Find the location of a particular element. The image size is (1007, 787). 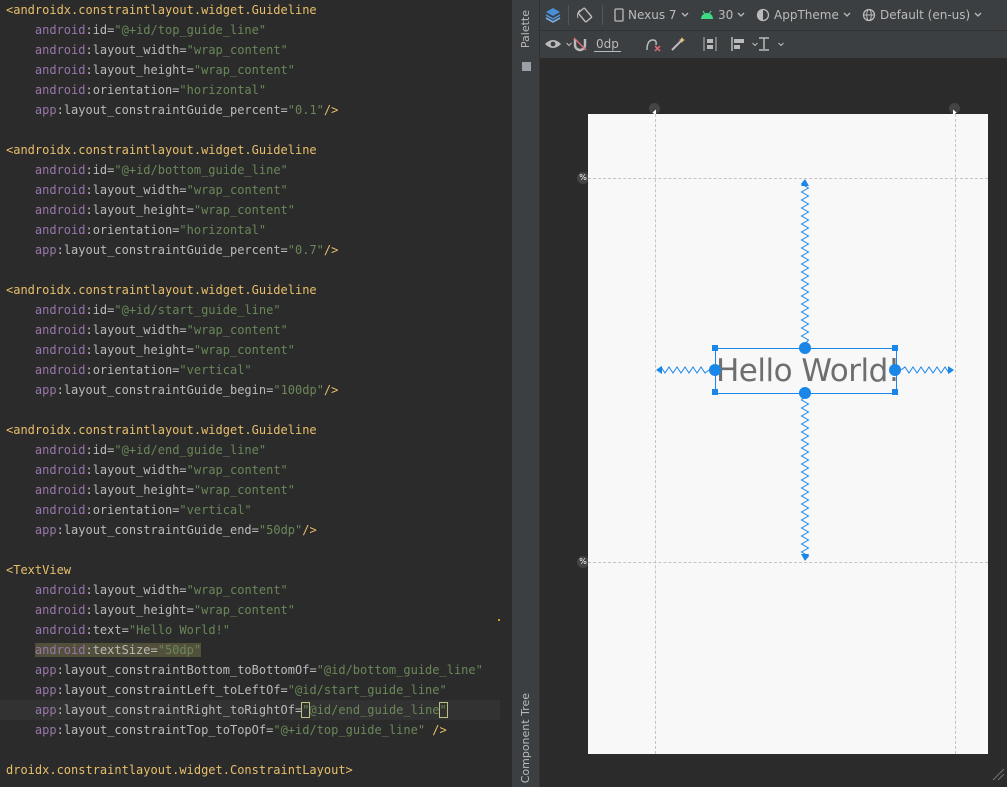

code-line: <TextView is located at coordinates (250, 570).